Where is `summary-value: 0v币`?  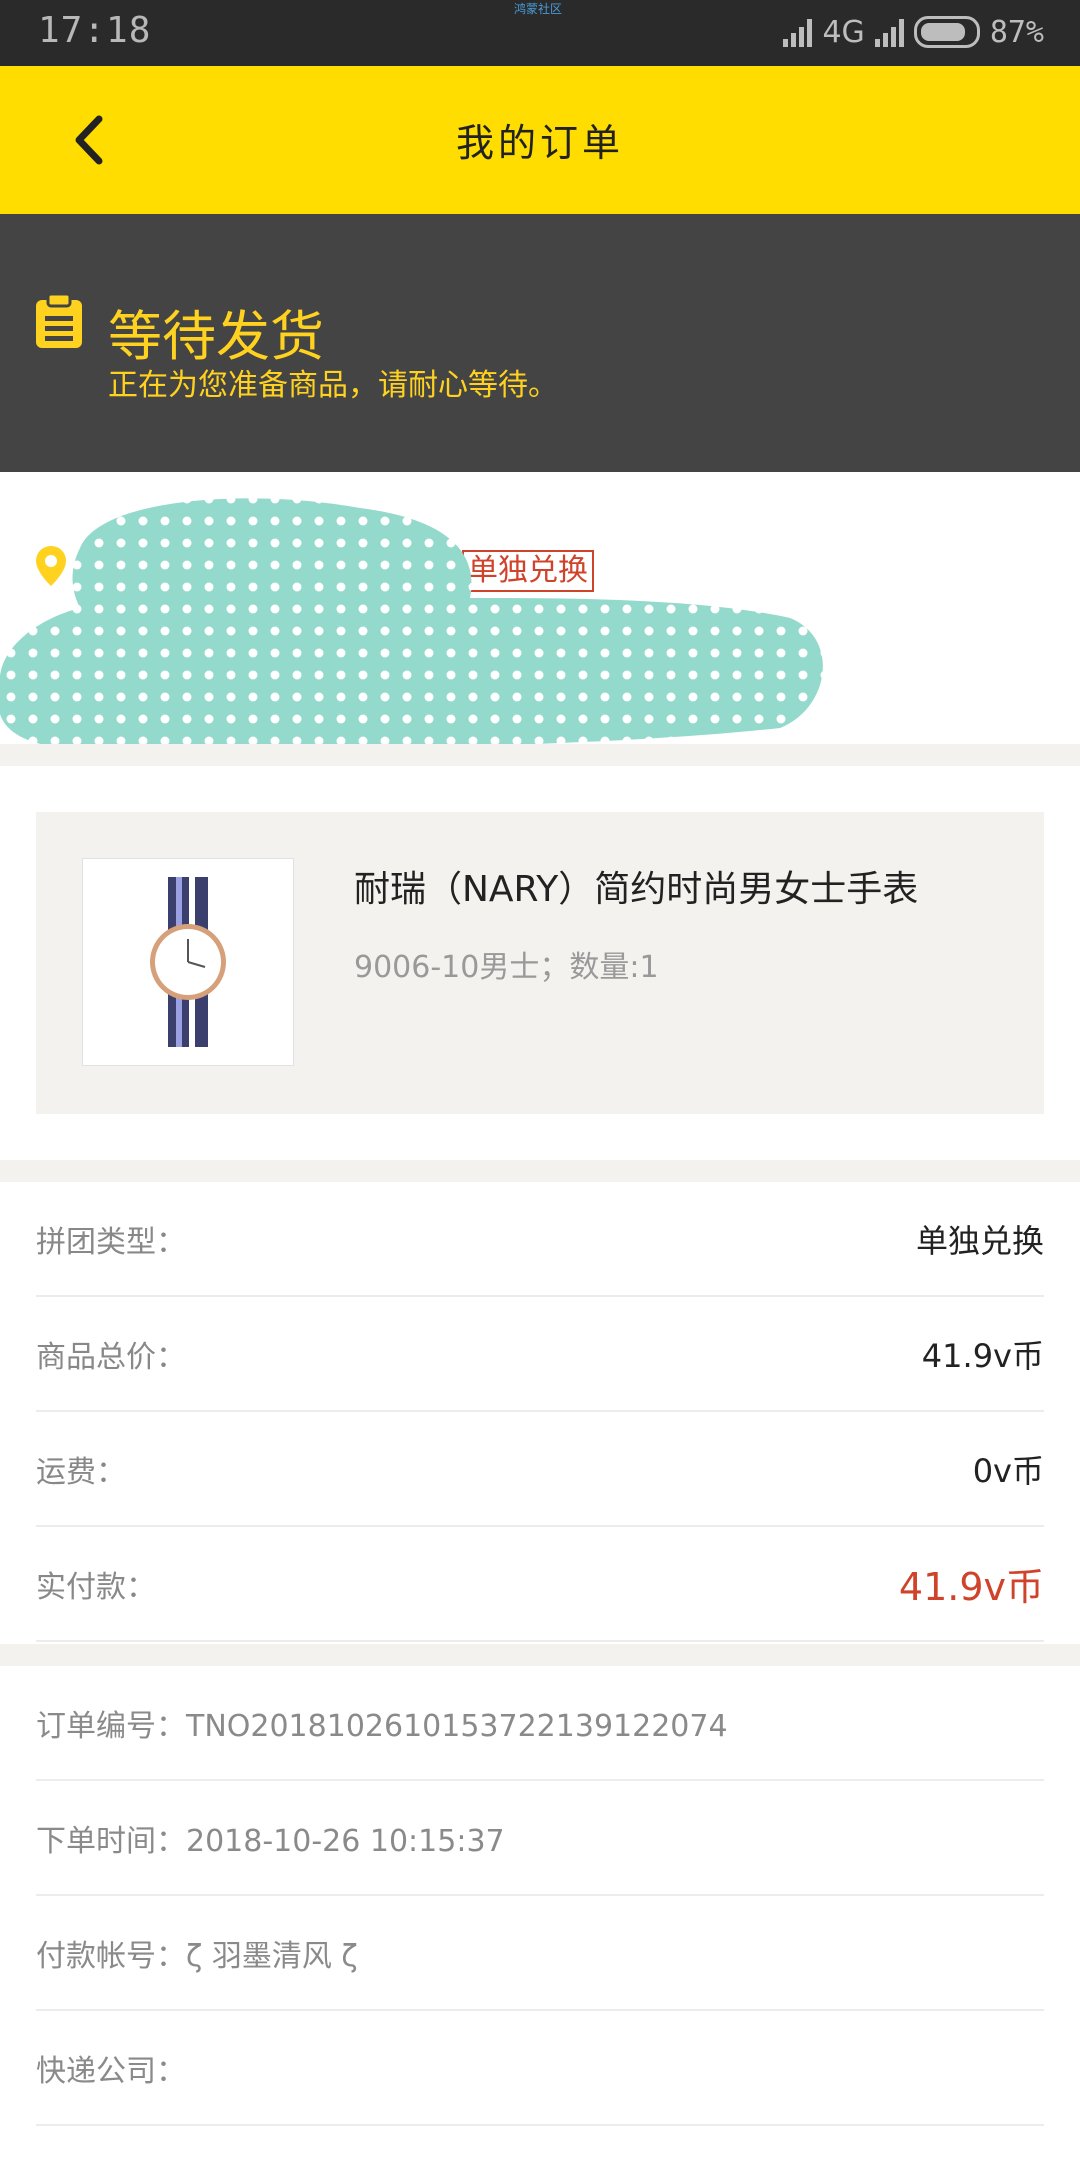
summary-value: 0v币 is located at coordinates (1008, 1470).